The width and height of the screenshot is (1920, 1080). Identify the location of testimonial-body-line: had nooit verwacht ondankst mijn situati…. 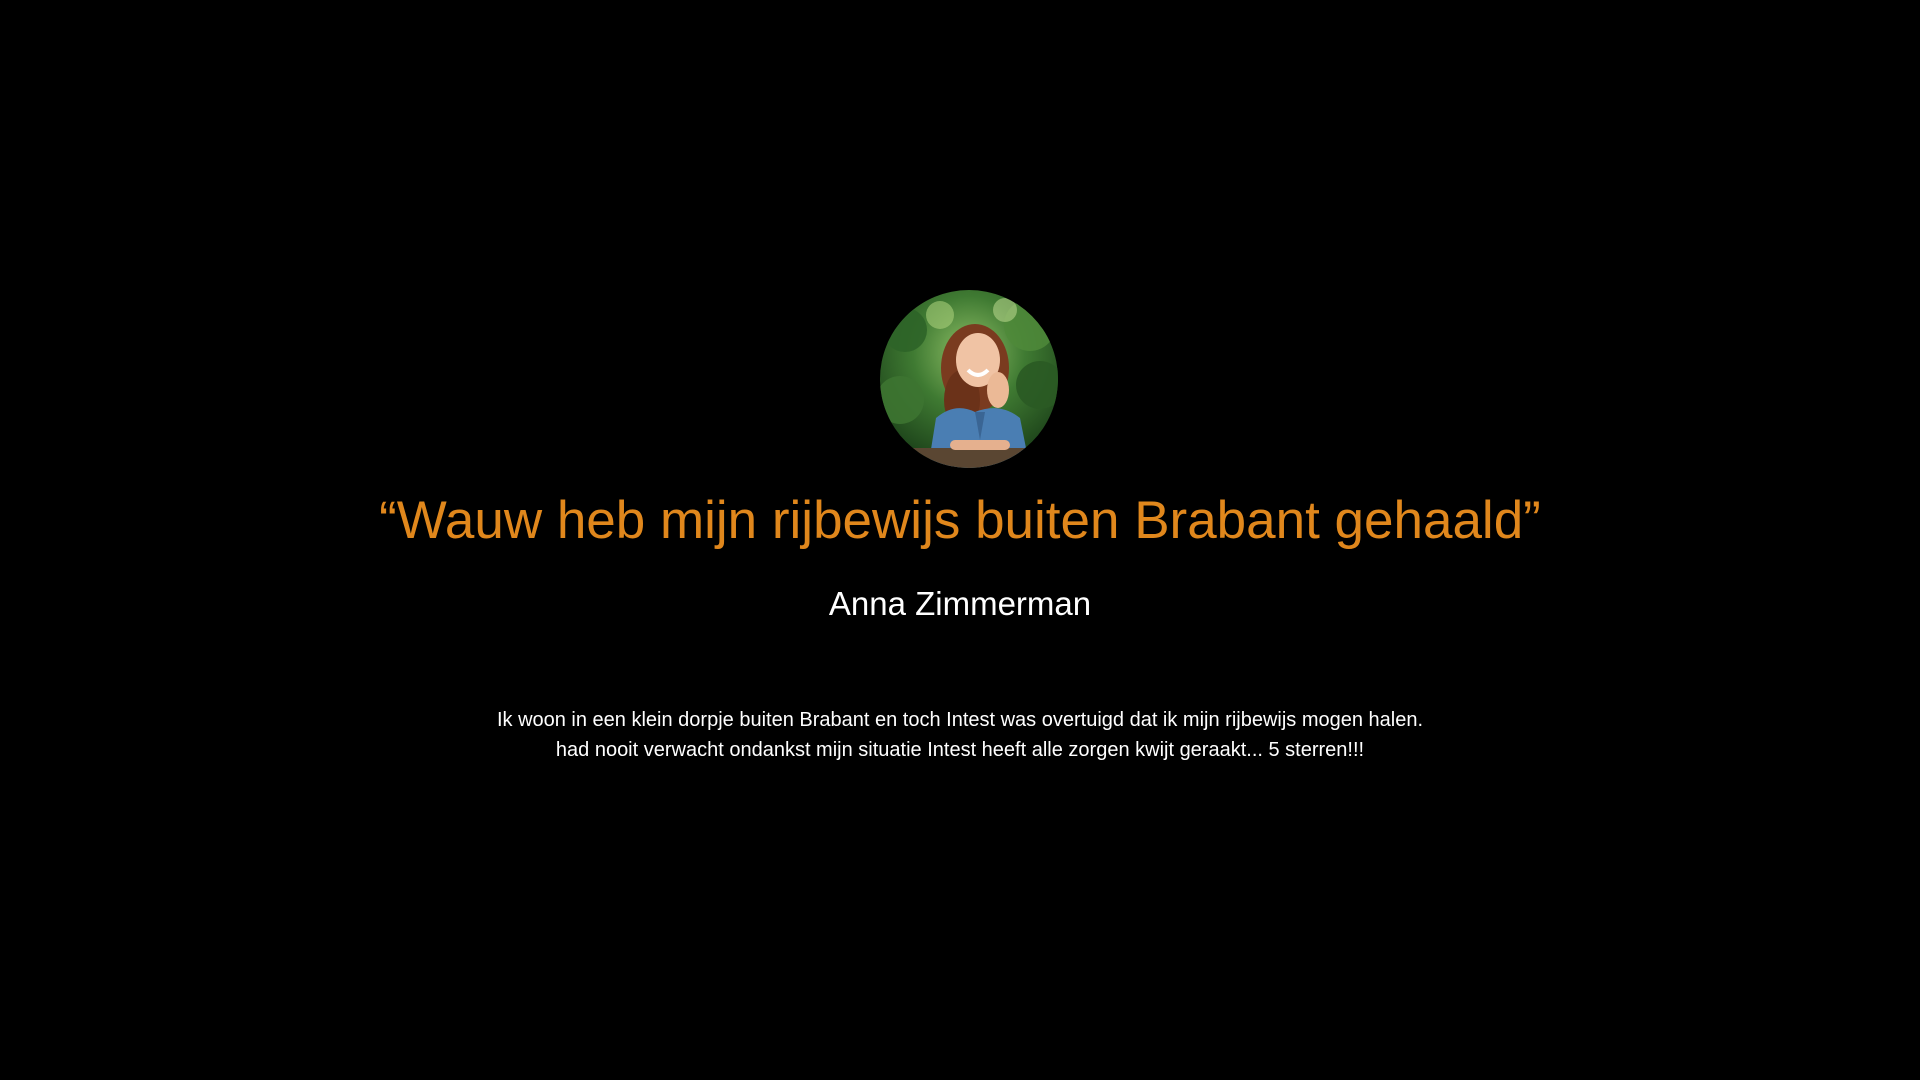
(960, 750).